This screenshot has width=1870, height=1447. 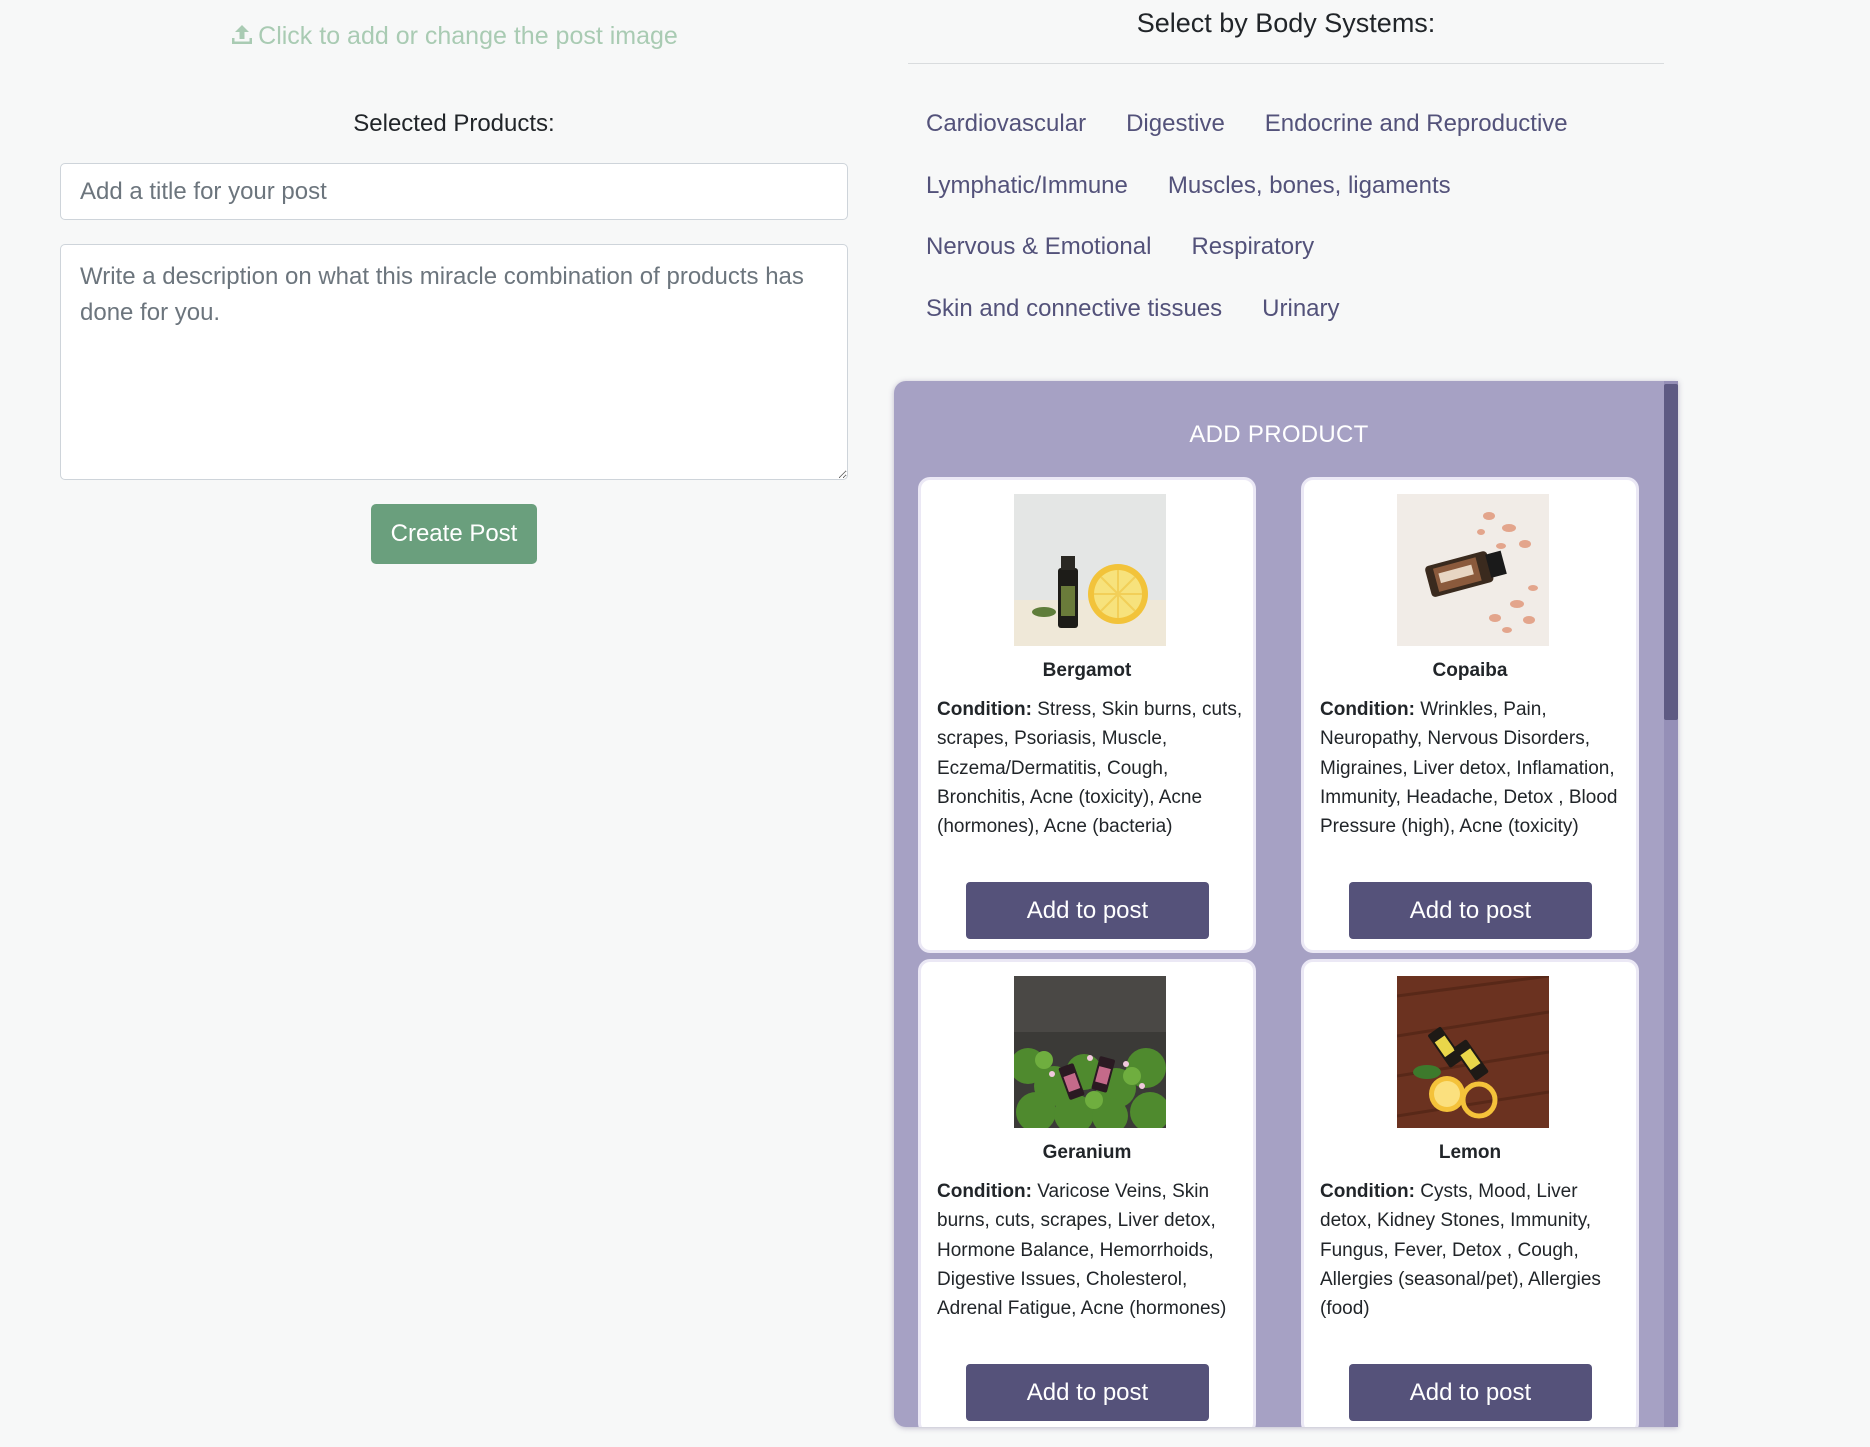 I want to click on body-systems-row: Nervous & Emotional Respiratory, so click(x=1286, y=258).